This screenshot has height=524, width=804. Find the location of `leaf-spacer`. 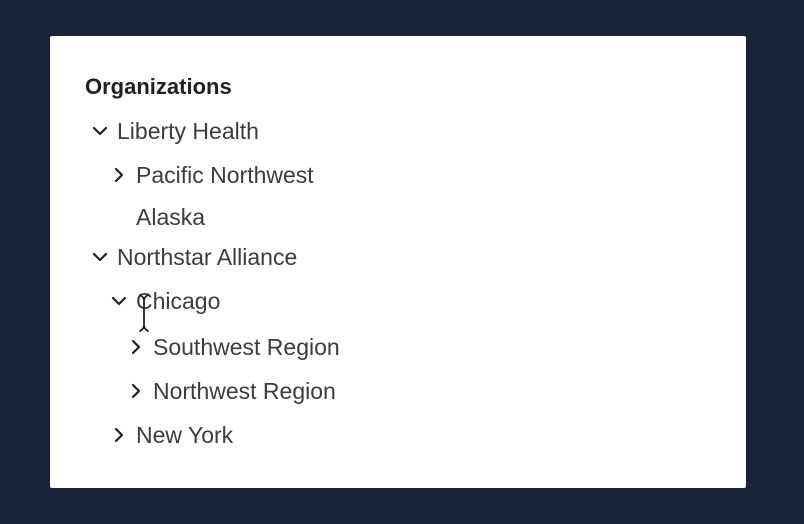

leaf-spacer is located at coordinates (119, 217).